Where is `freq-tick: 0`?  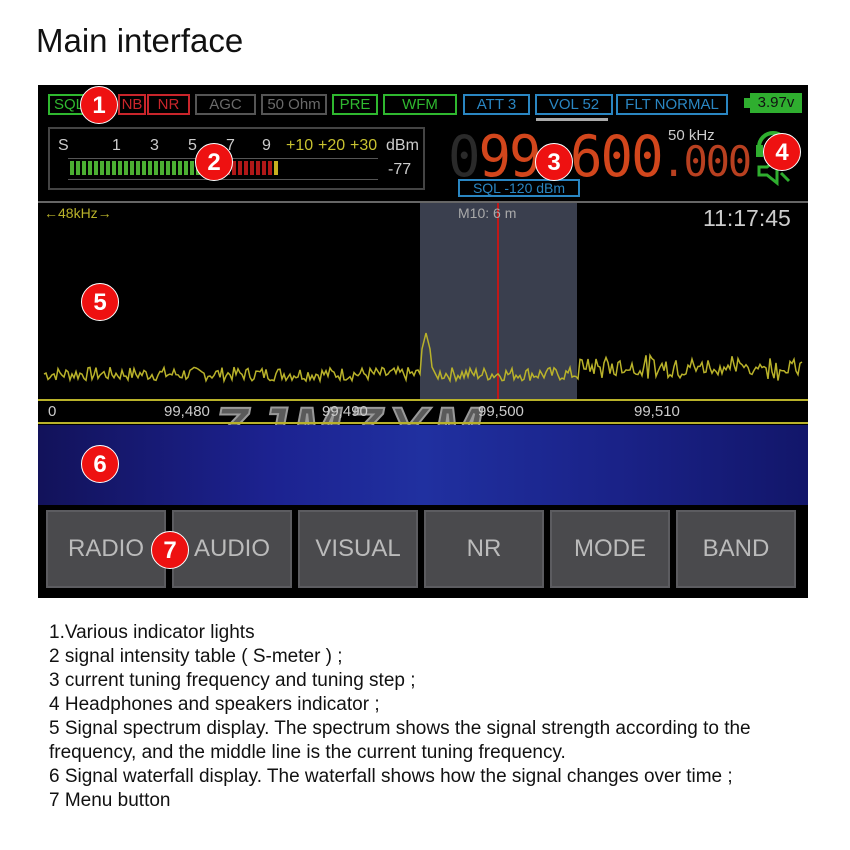
freq-tick: 0 is located at coordinates (52, 411).